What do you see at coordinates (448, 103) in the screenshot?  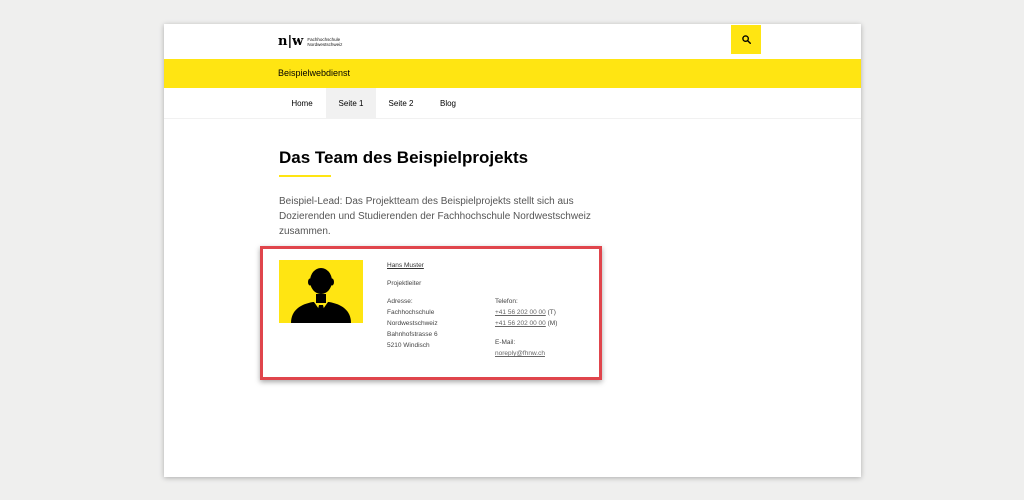 I see `nav-item-blog: Blog` at bounding box center [448, 103].